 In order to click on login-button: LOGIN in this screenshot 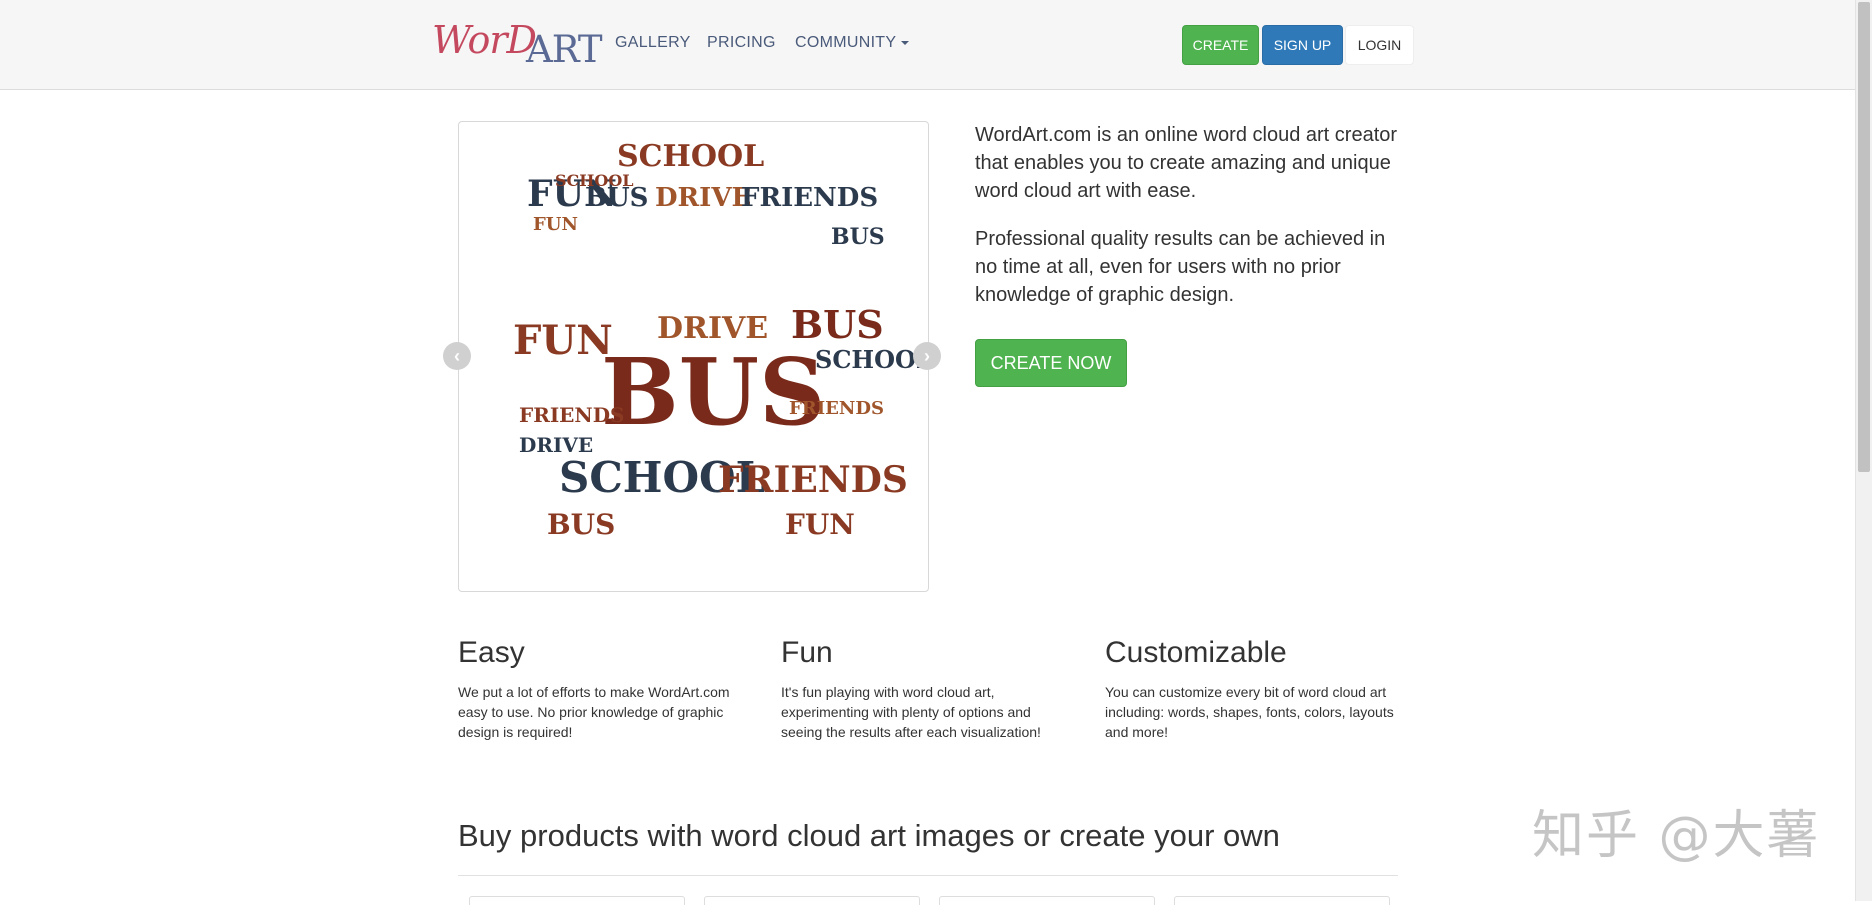, I will do `click(1379, 45)`.